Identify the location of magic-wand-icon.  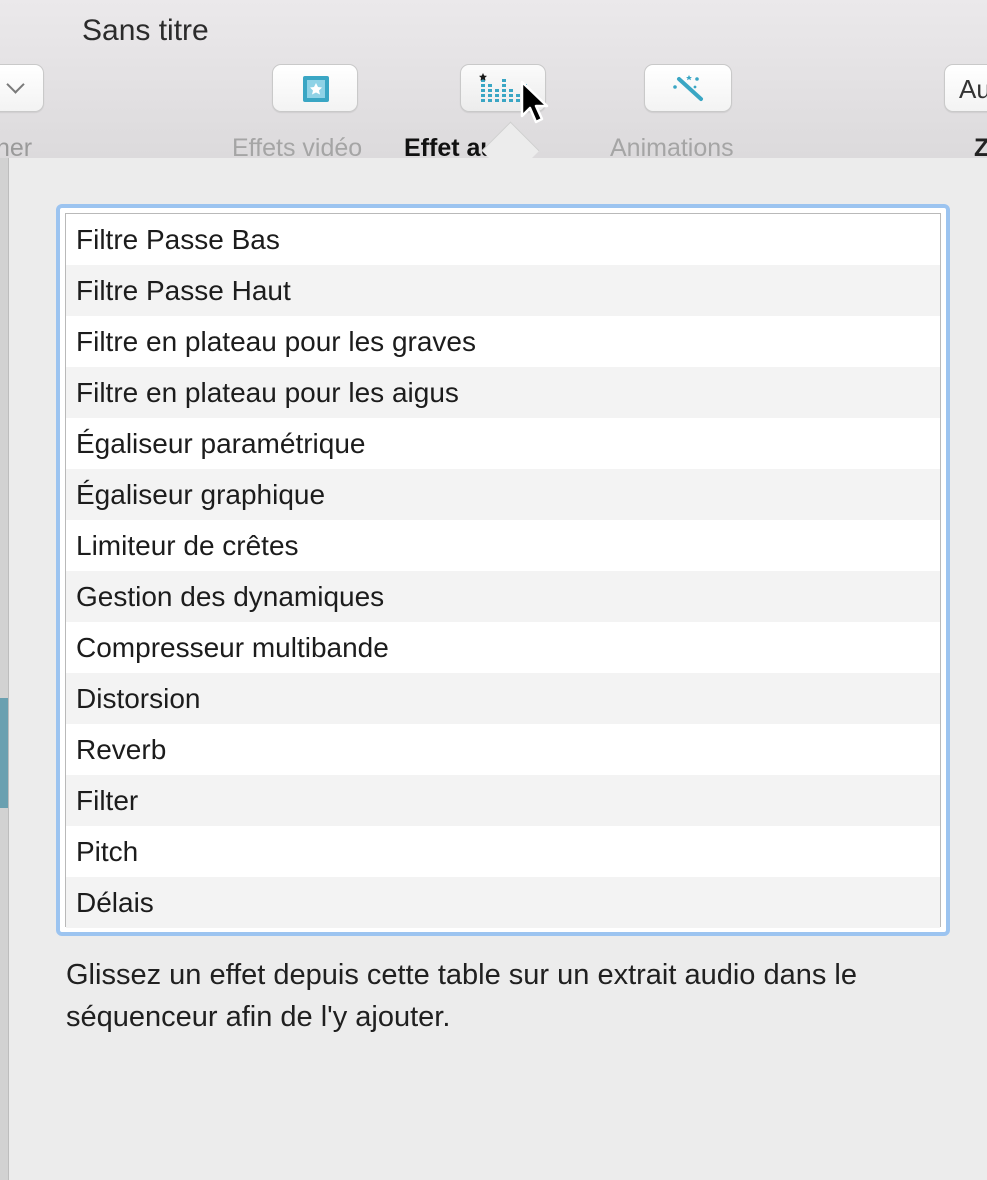
(688, 88).